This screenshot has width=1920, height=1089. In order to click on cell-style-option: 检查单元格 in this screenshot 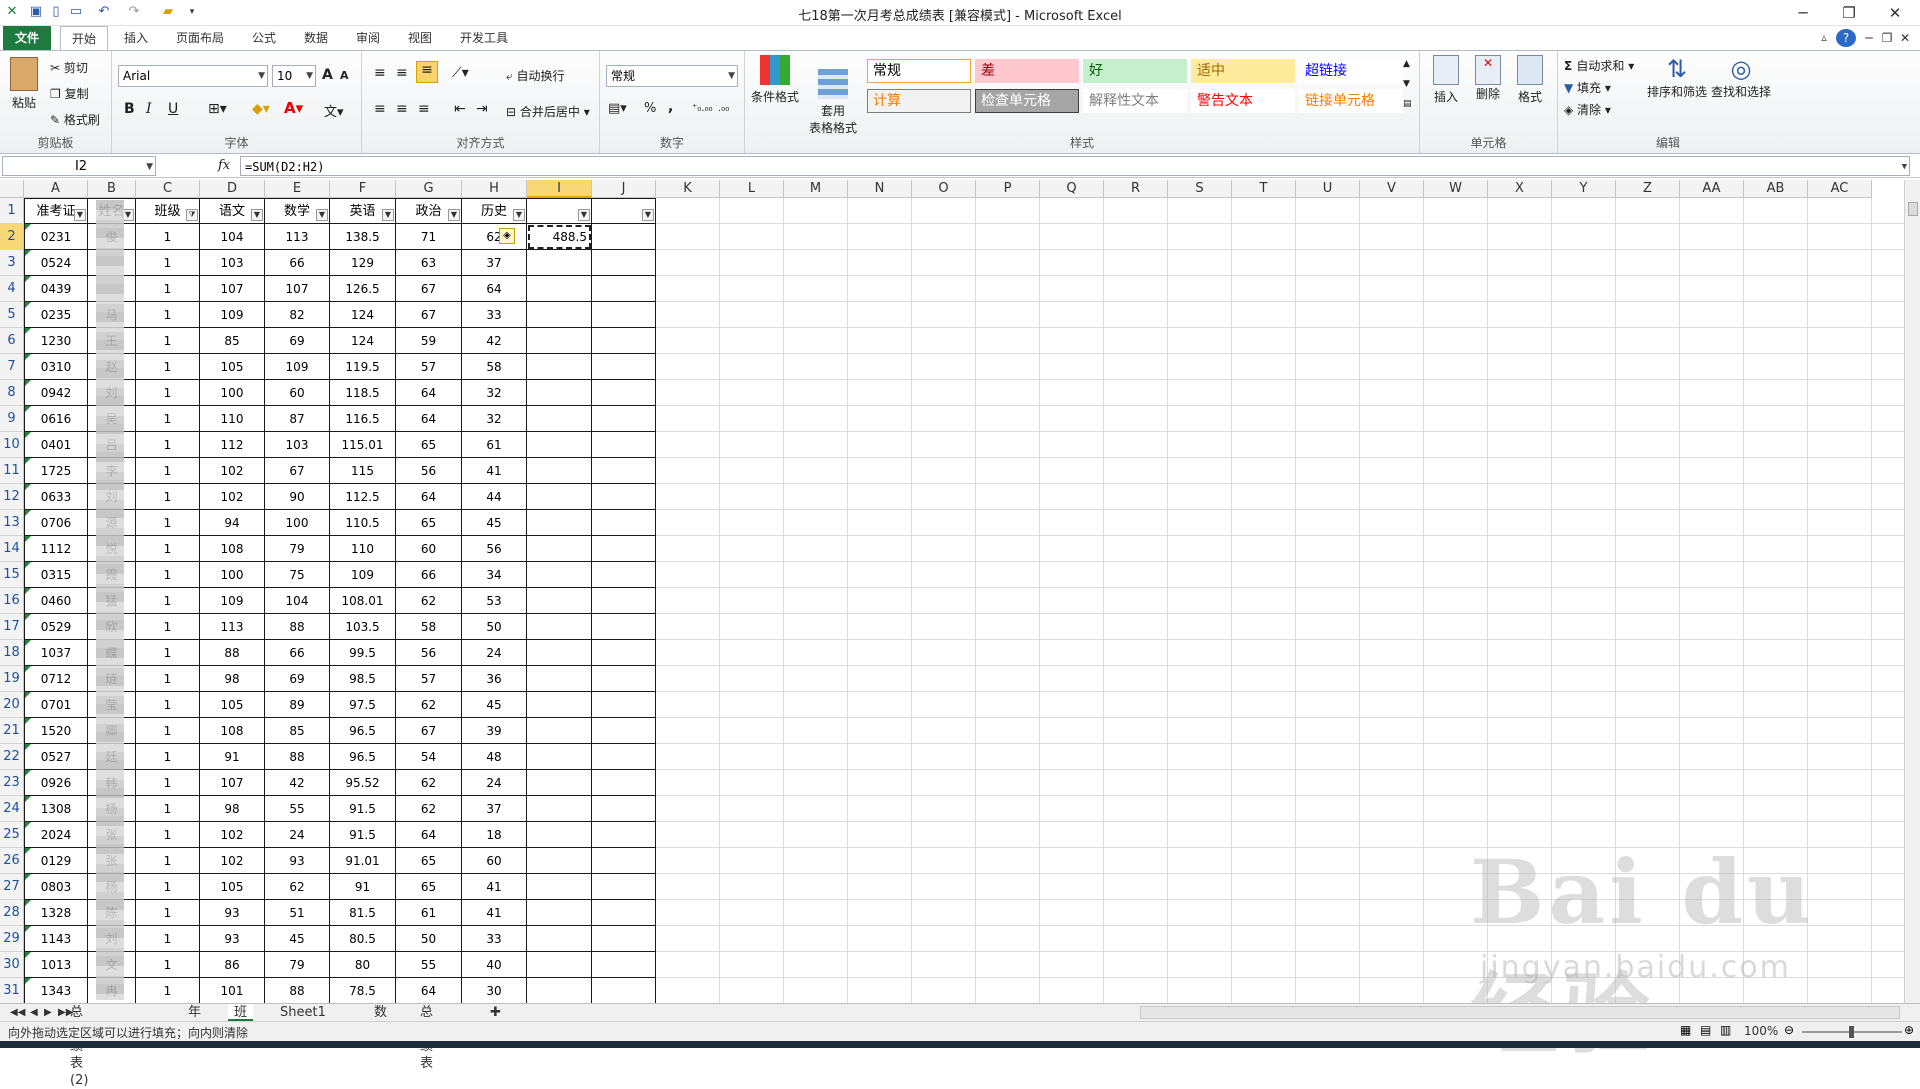, I will do `click(1027, 101)`.